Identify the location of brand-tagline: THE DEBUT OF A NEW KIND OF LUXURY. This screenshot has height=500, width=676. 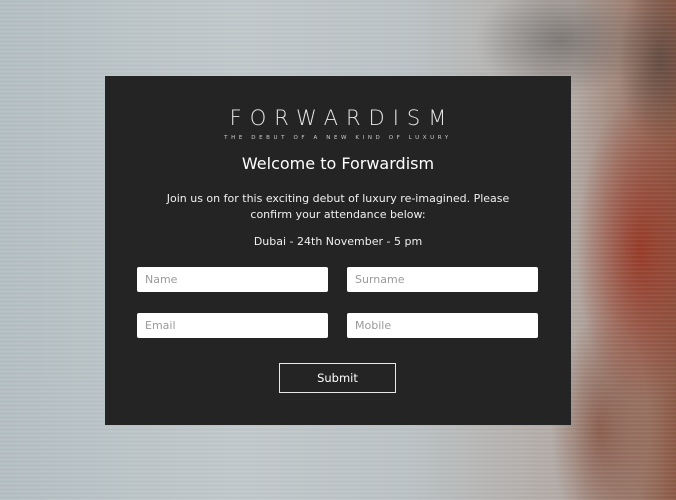
(338, 138).